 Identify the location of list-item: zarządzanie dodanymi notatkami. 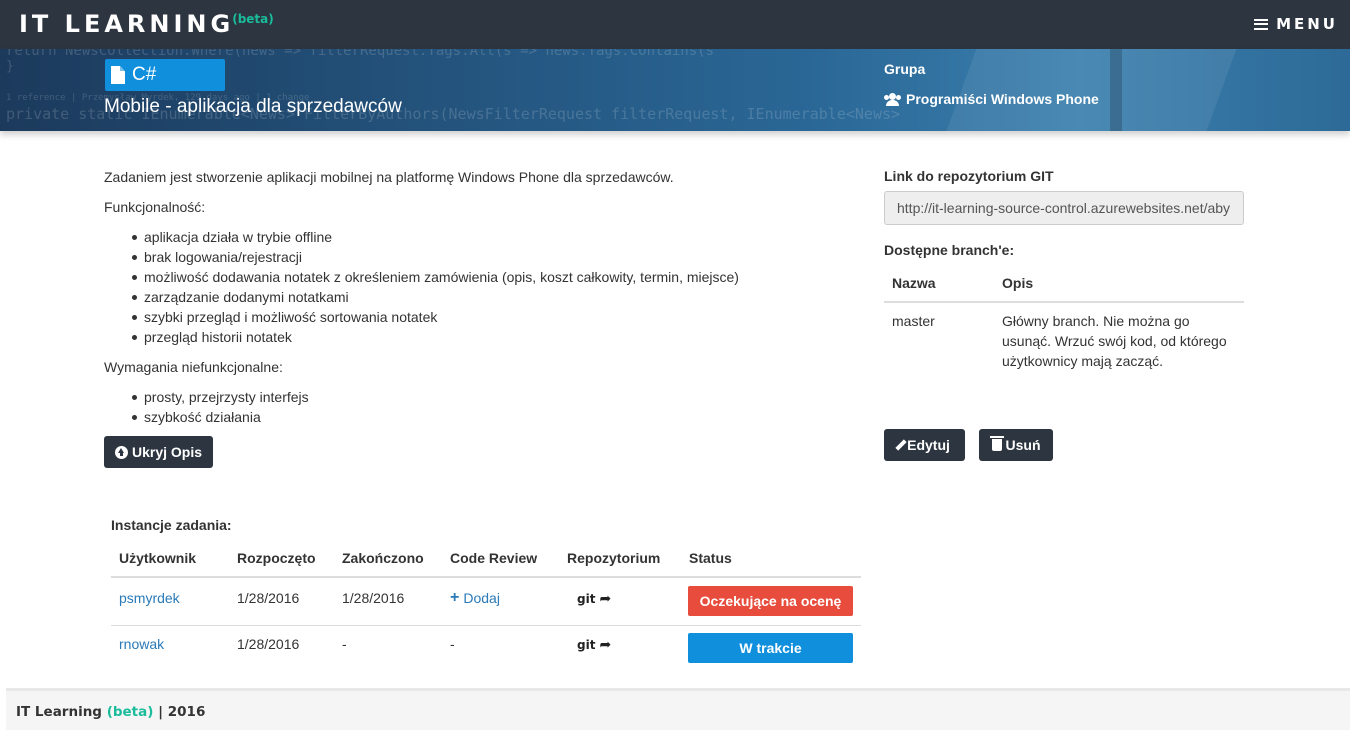
(487, 297).